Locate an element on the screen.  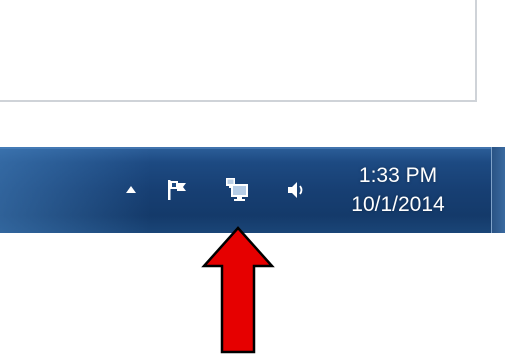
network-monitor-icon is located at coordinates (237, 189).